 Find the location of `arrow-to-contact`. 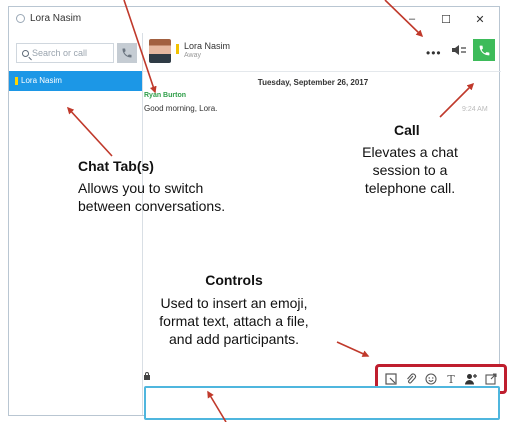

arrow-to-contact is located at coordinates (140, 47).